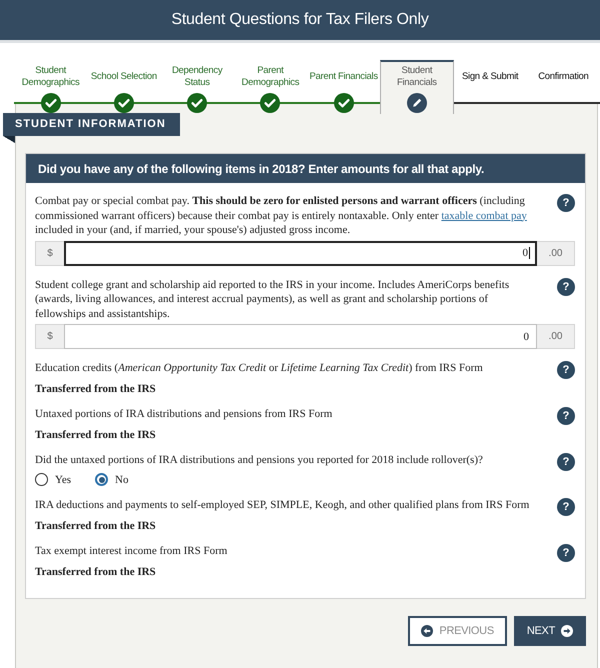  Describe the element at coordinates (490, 87) in the screenshot. I see `step-tab: Sign & Submit` at that location.